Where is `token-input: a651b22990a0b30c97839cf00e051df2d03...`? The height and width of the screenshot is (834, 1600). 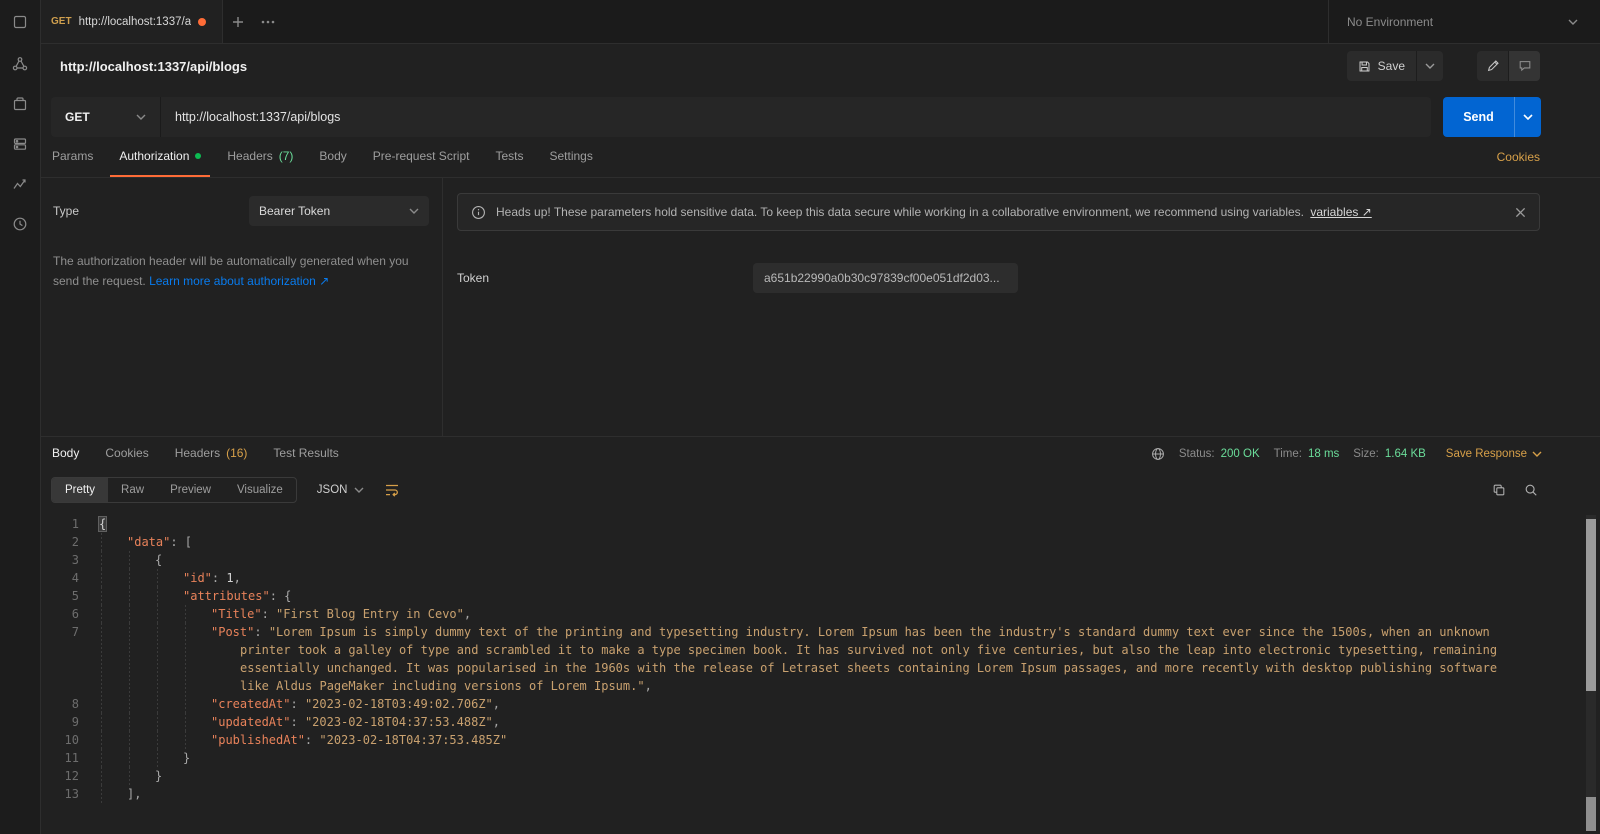 token-input: a651b22990a0b30c97839cf00e051df2d03... is located at coordinates (885, 278).